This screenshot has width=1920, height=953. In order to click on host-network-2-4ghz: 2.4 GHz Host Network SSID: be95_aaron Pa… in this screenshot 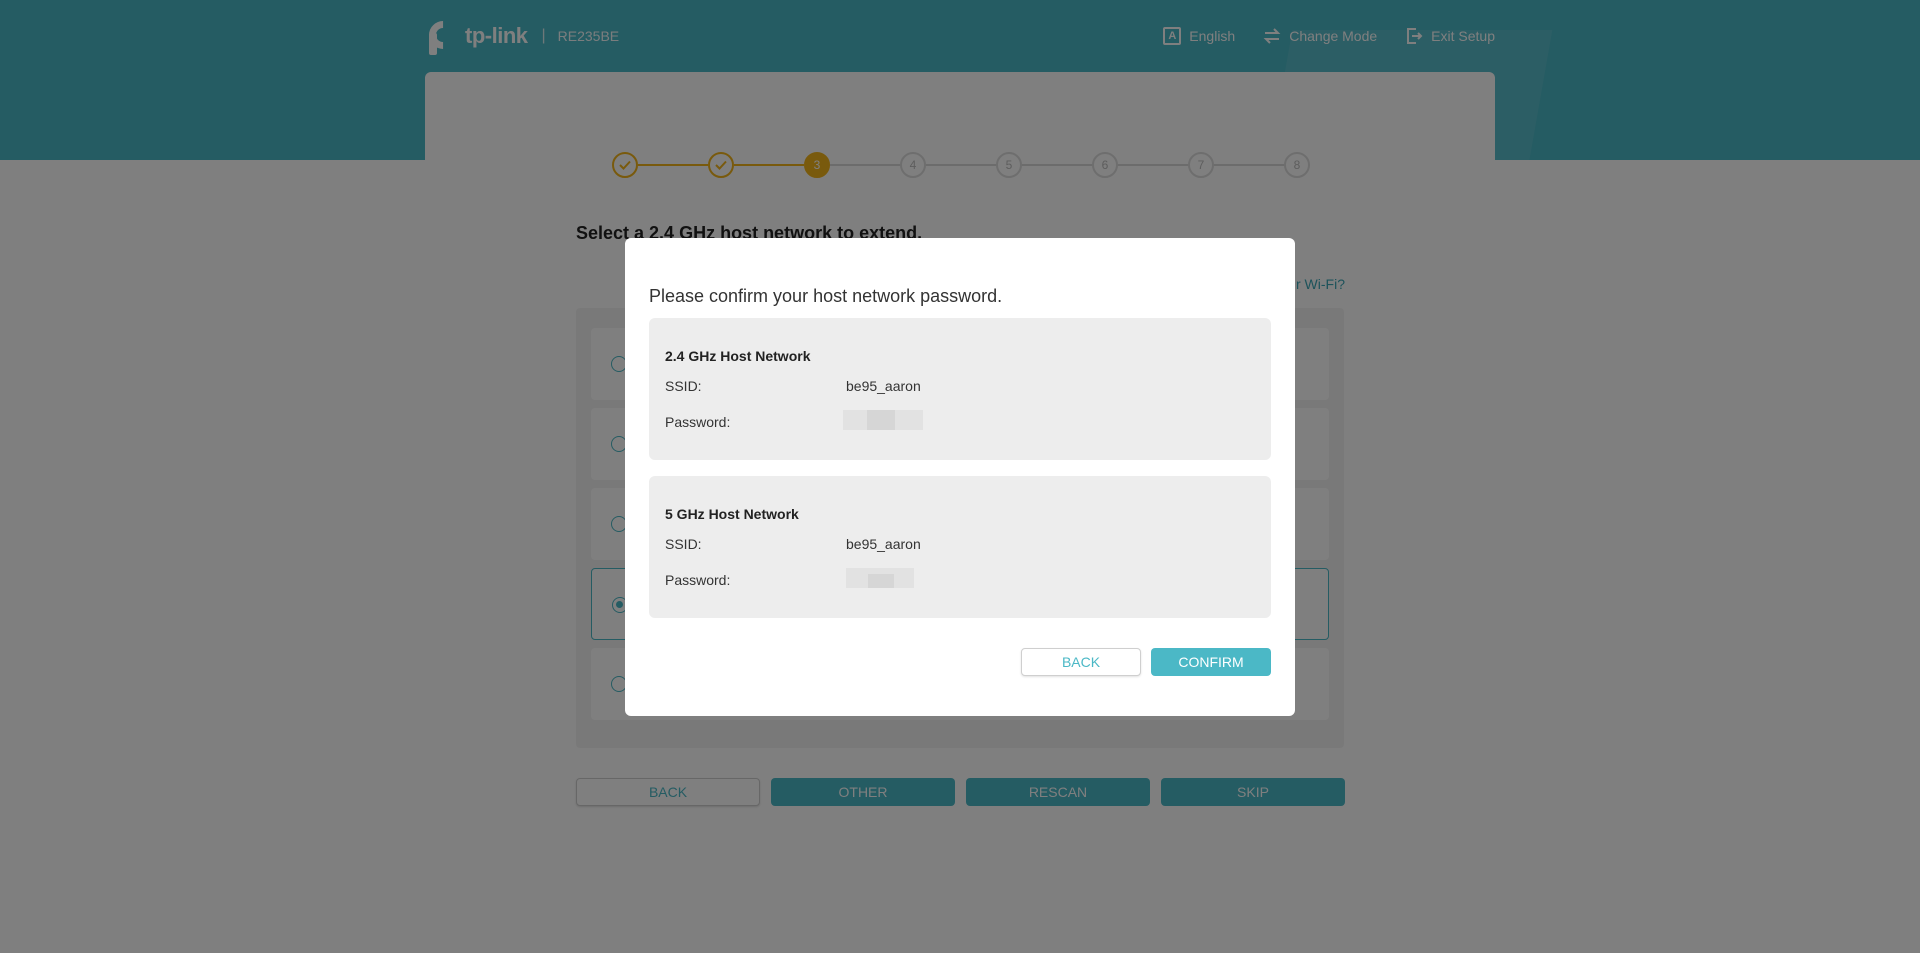, I will do `click(960, 389)`.